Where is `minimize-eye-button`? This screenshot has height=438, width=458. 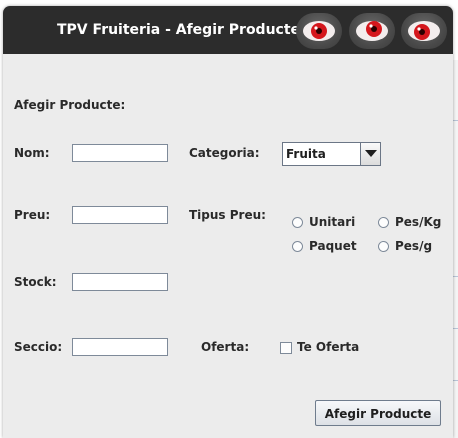 minimize-eye-button is located at coordinates (319, 31).